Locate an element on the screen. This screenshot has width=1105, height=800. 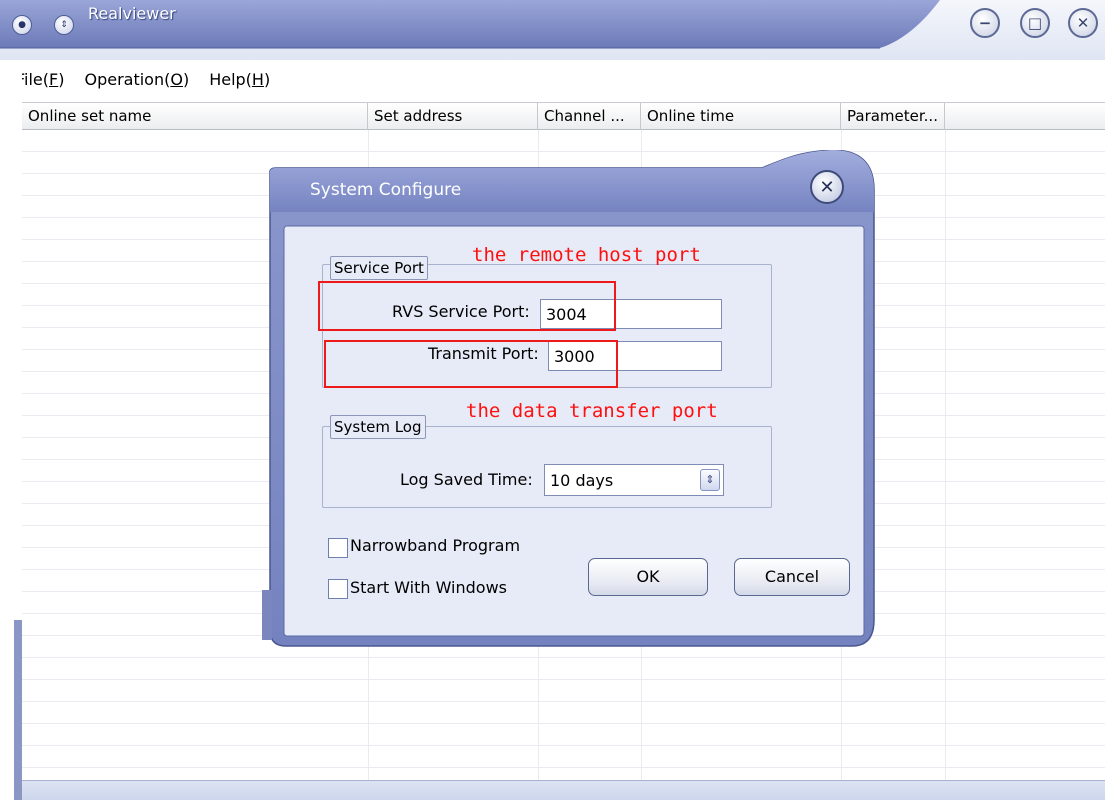
ok-button: OK is located at coordinates (648, 577).